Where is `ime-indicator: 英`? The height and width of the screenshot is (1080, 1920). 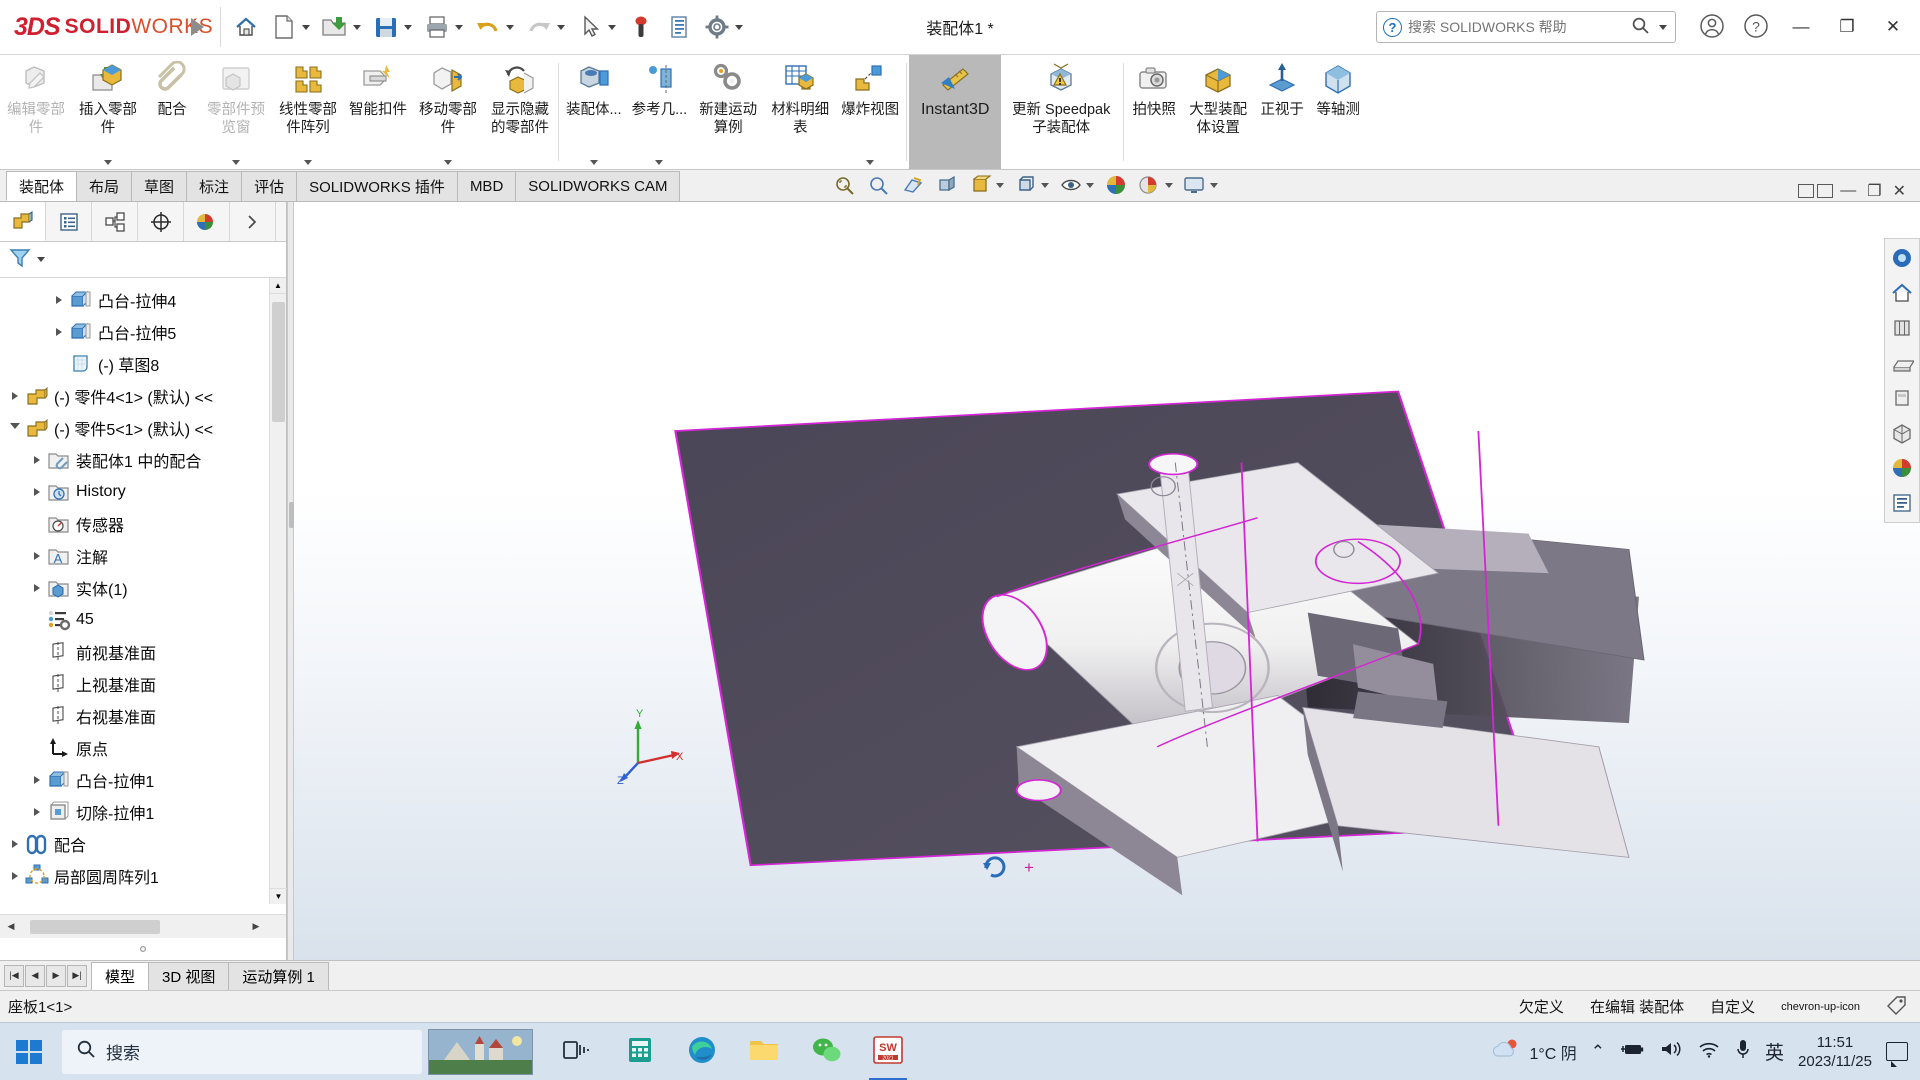
ime-indicator: 英 is located at coordinates (1774, 1051).